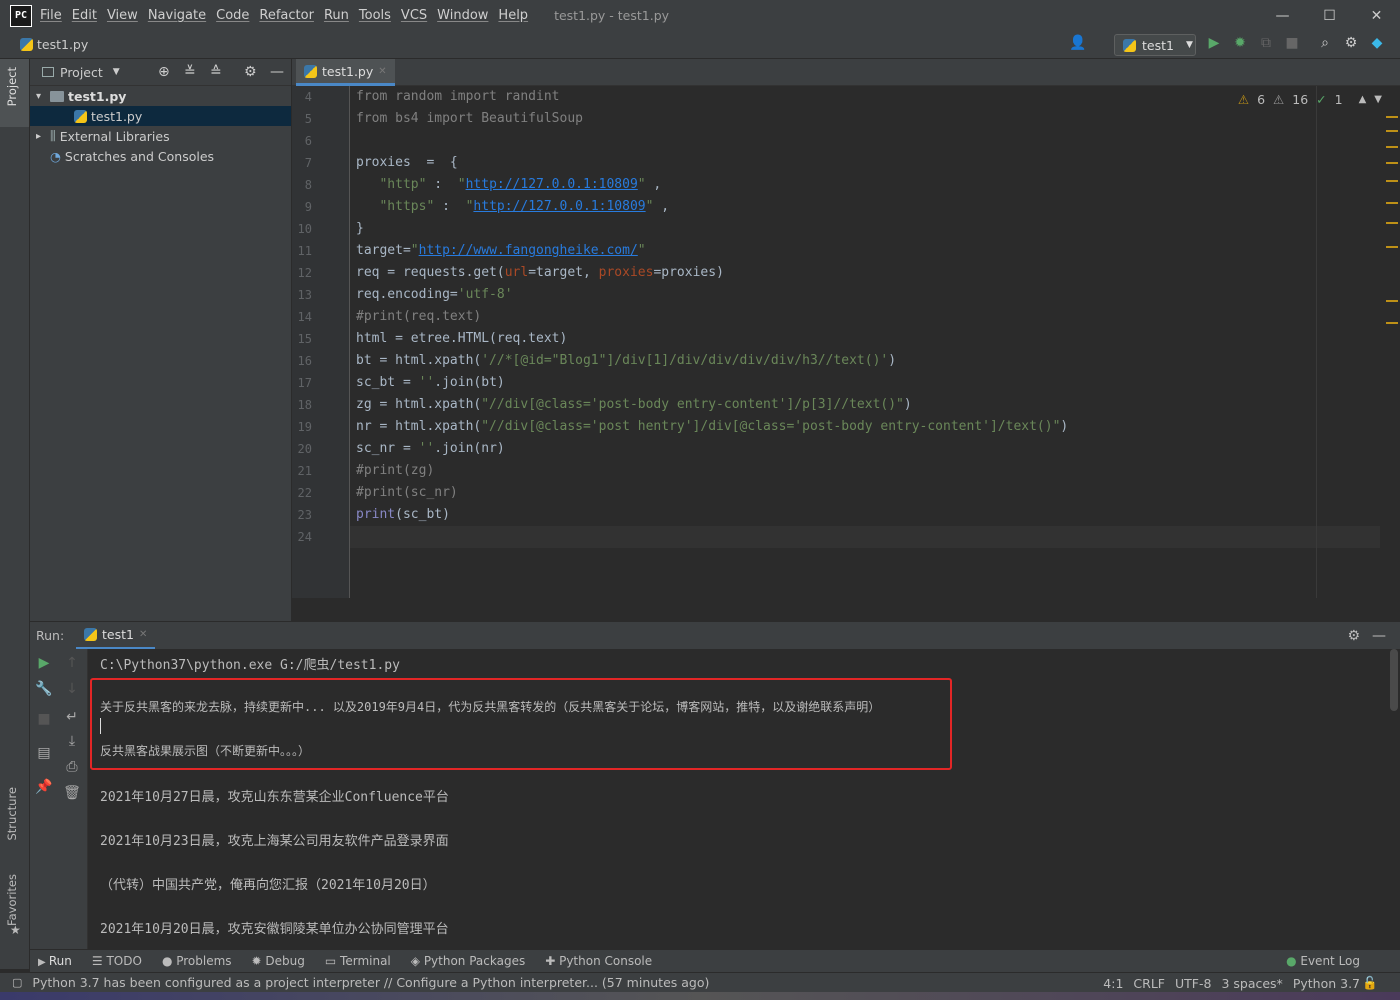 This screenshot has height=1000, width=1400. Describe the element at coordinates (190, 72) in the screenshot. I see `expand-all-icon: ≚` at that location.